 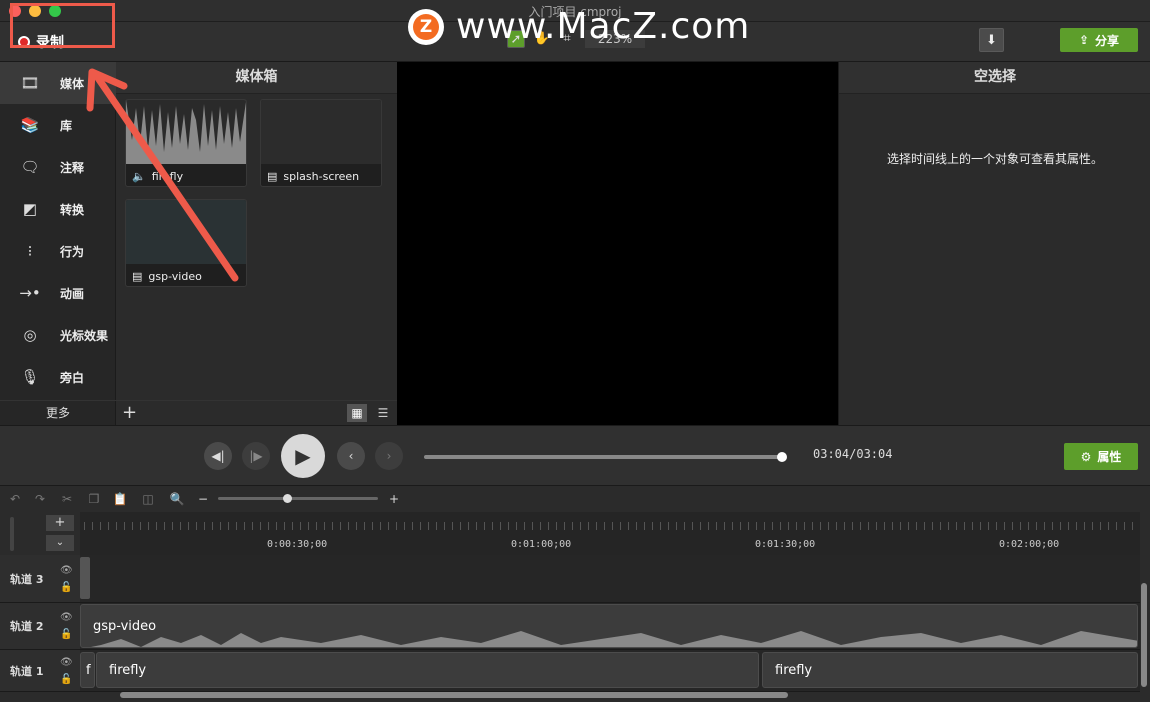 What do you see at coordinates (27, 671) in the screenshot?
I see `track-name: 轨道 1` at bounding box center [27, 671].